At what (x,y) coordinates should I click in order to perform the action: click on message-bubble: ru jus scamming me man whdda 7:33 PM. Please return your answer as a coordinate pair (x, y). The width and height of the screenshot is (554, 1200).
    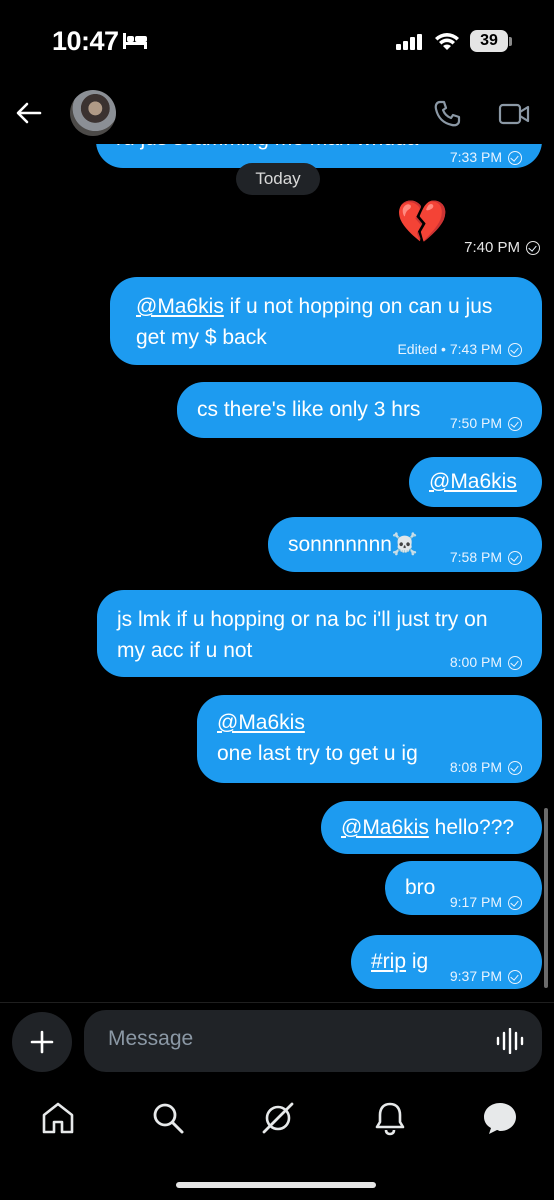
    Looking at the image, I should click on (319, 154).